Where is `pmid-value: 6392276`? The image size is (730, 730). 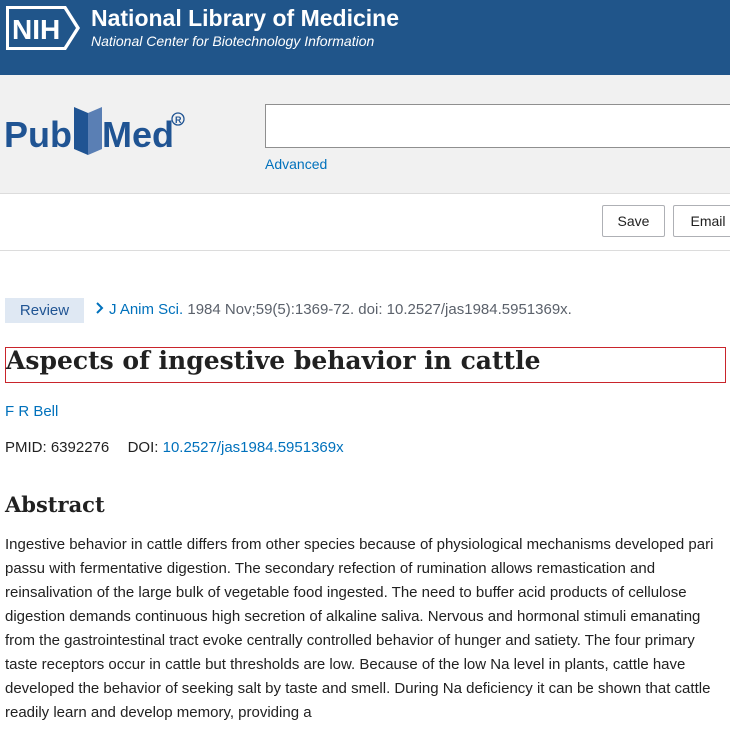 pmid-value: 6392276 is located at coordinates (80, 447).